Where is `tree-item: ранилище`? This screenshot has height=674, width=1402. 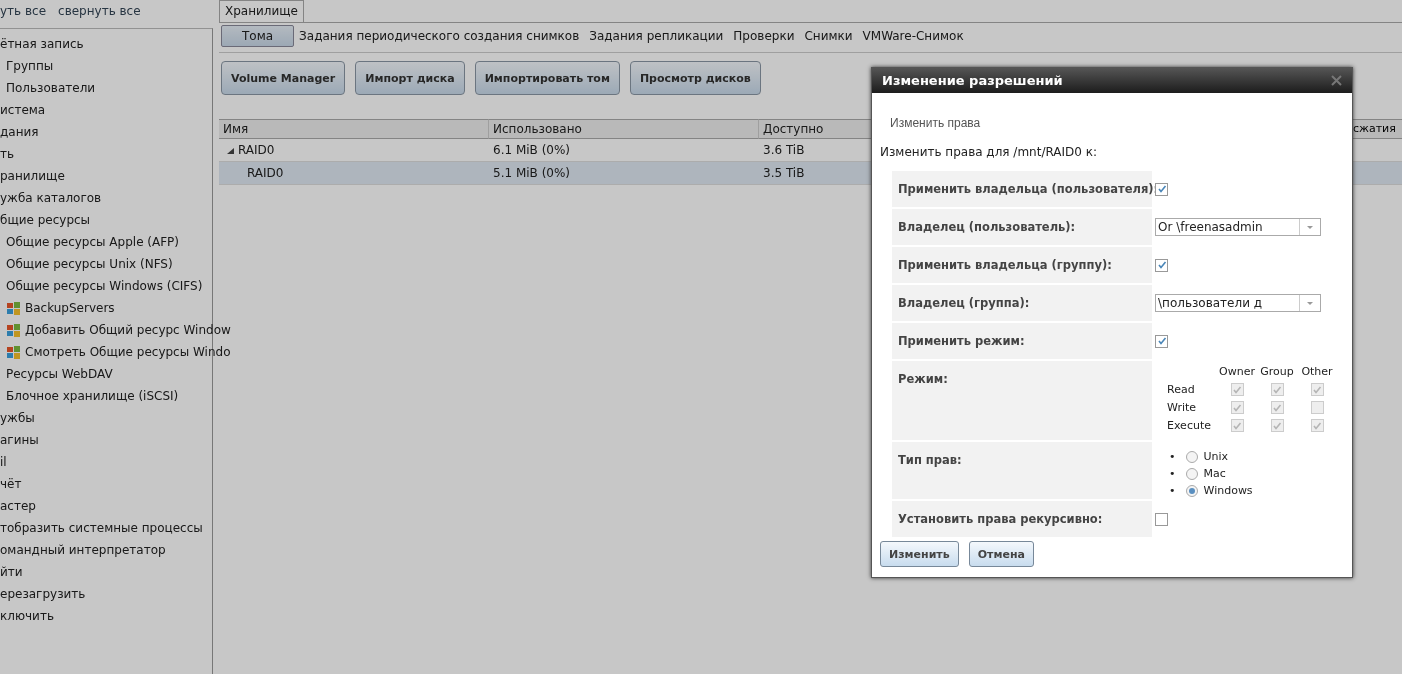 tree-item: ранилище is located at coordinates (32, 176).